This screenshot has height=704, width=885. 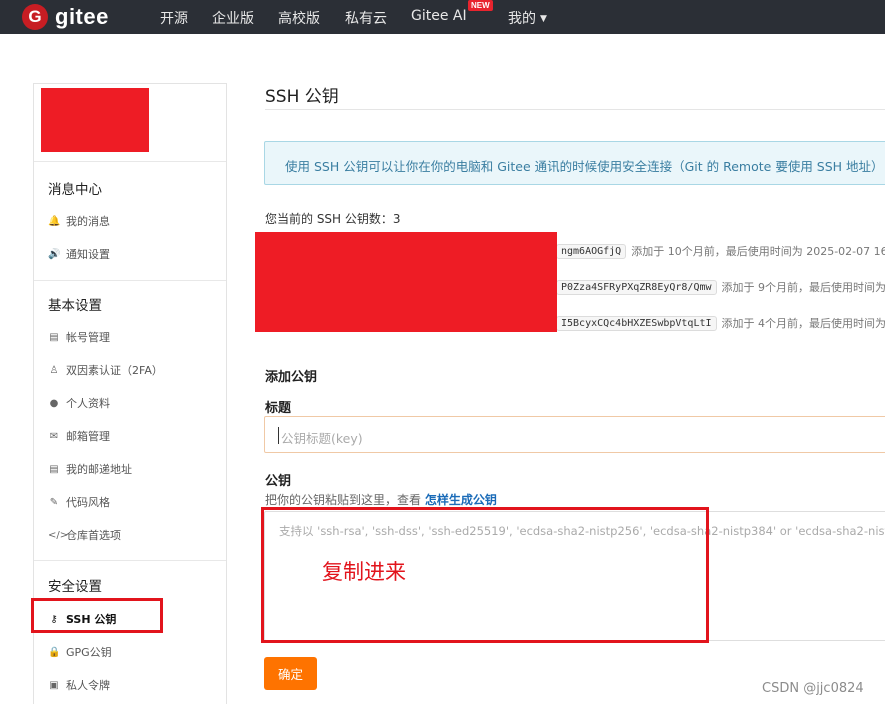 What do you see at coordinates (88, 254) in the screenshot?
I see `sidebar-item-label: 通知设置` at bounding box center [88, 254].